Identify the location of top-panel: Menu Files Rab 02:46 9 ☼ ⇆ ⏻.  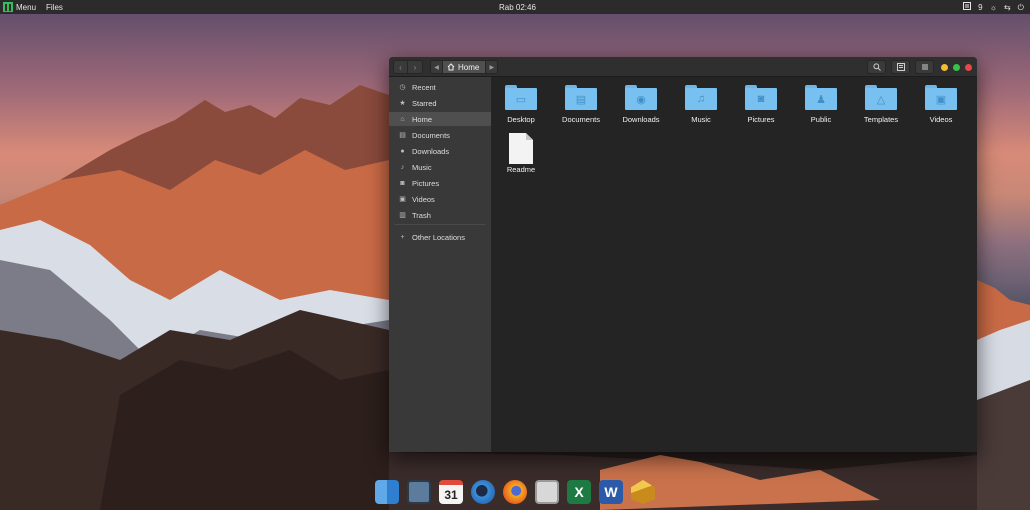
(515, 7).